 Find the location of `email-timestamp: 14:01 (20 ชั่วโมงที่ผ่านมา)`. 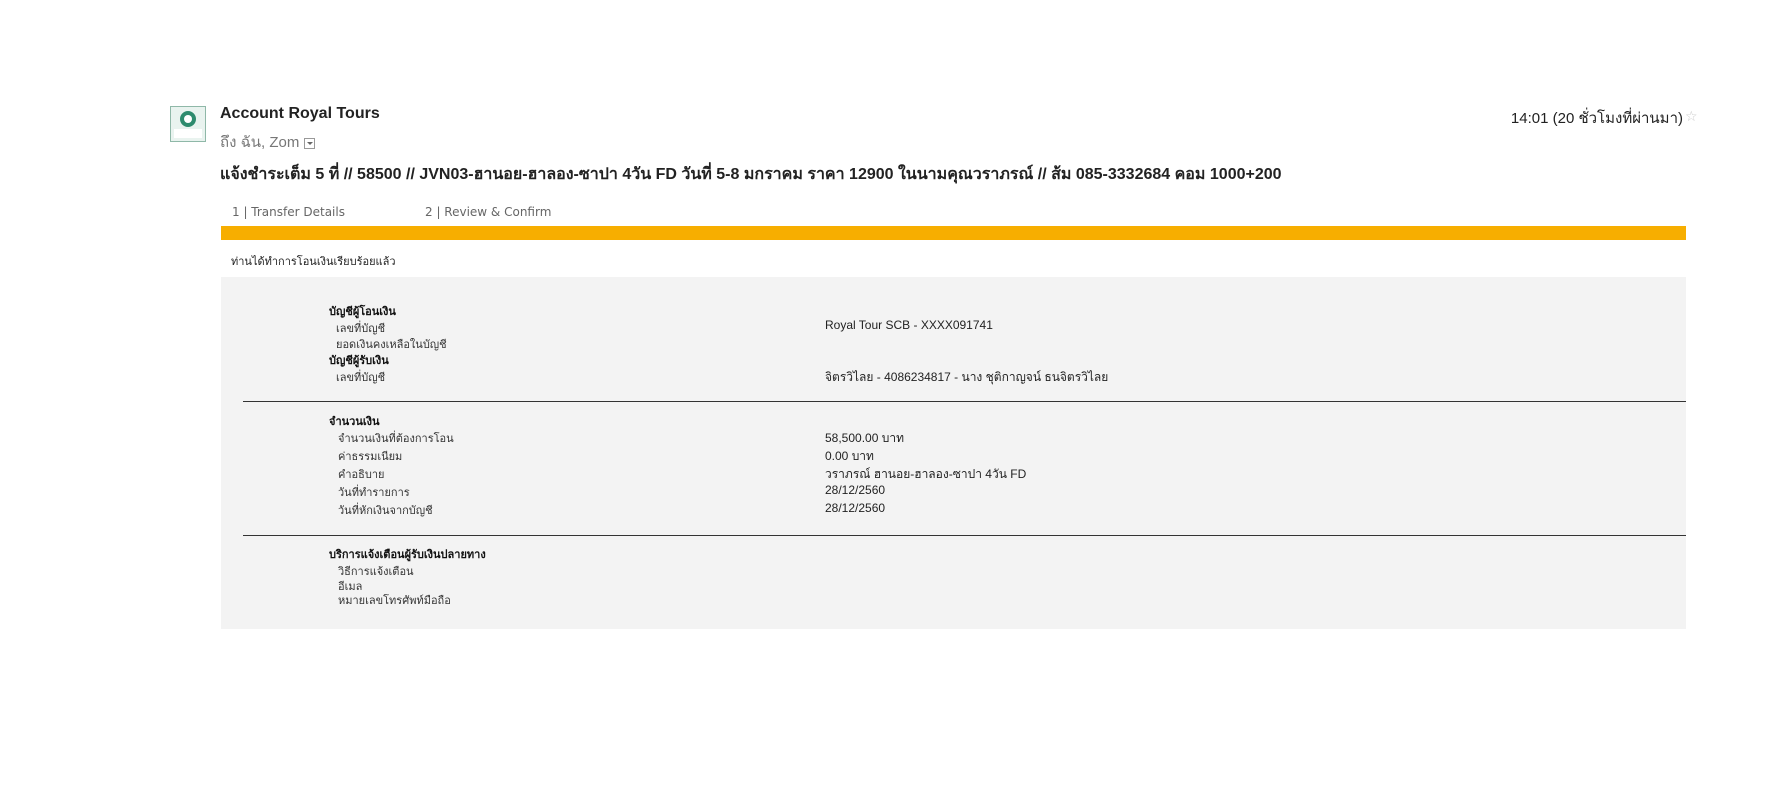

email-timestamp: 14:01 (20 ชั่วโมงที่ผ่านมา) is located at coordinates (1596, 118).